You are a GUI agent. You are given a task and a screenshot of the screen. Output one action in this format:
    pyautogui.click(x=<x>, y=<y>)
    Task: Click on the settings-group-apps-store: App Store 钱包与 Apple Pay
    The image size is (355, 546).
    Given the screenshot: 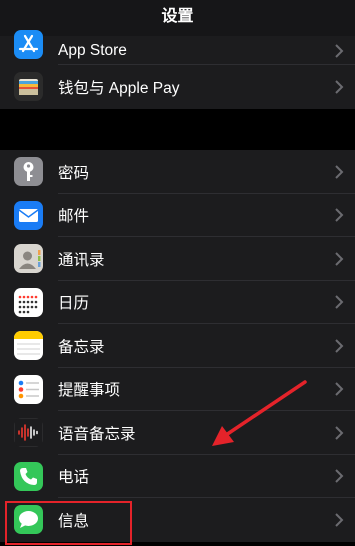 What is the action you would take?
    pyautogui.click(x=177, y=69)
    